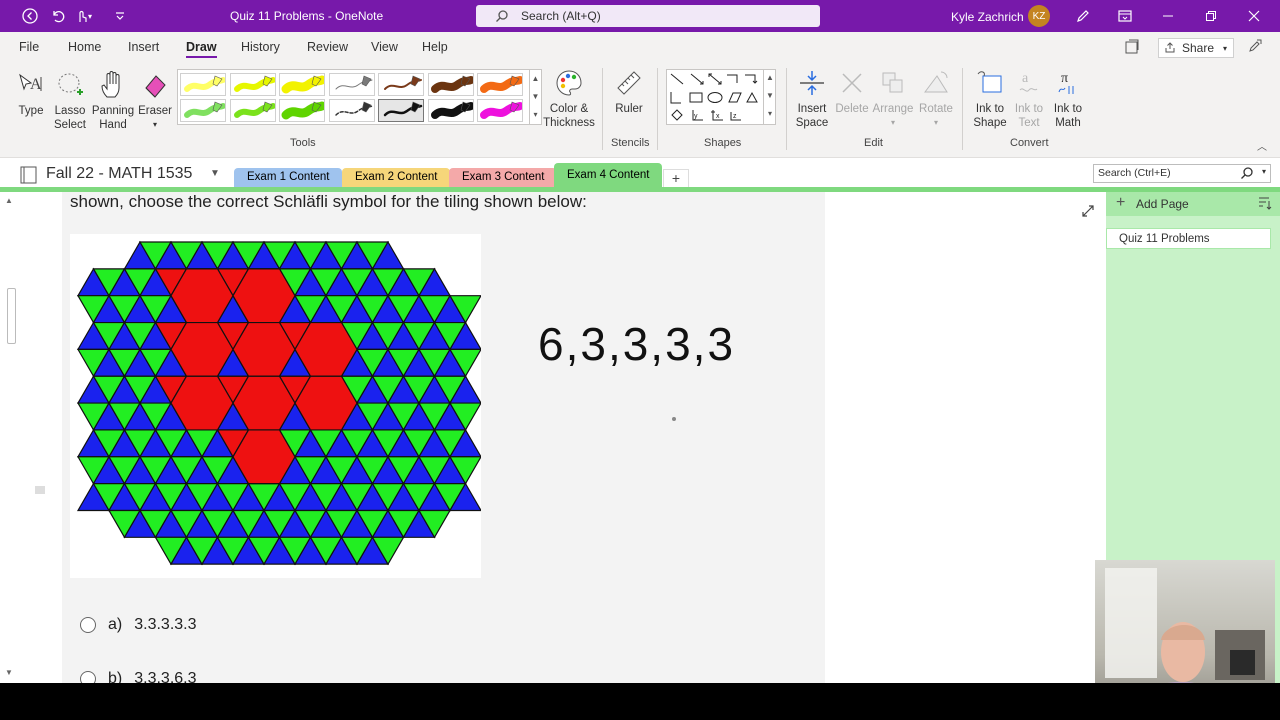 Image resolution: width=1280 pixels, height=720 pixels. Describe the element at coordinates (569, 99) in the screenshot. I see `color-thickness-button: Color & Thickness` at that location.